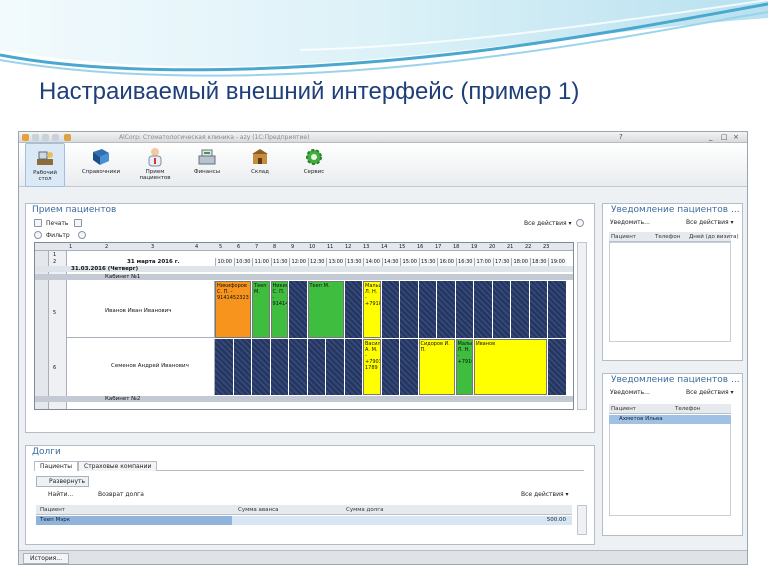 The width and height of the screenshot is (768, 576). I want to click on menu-icon, so click(35, 137).